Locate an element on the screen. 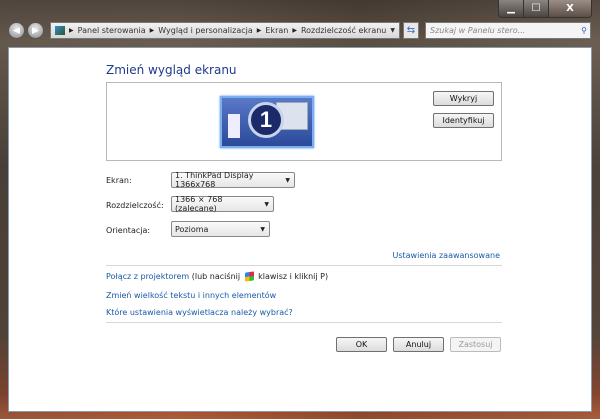 The height and width of the screenshot is (419, 600). monitor-number: 1 is located at coordinates (266, 120).